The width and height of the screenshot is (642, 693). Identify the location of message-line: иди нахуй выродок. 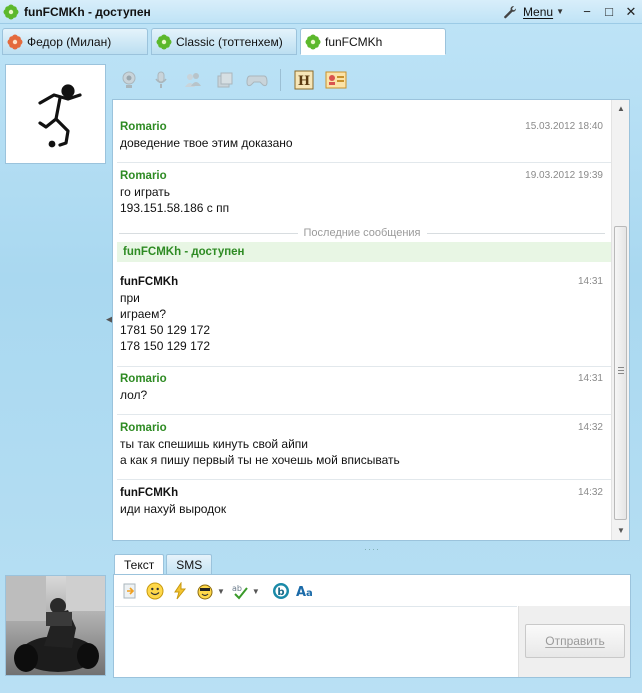
(173, 509).